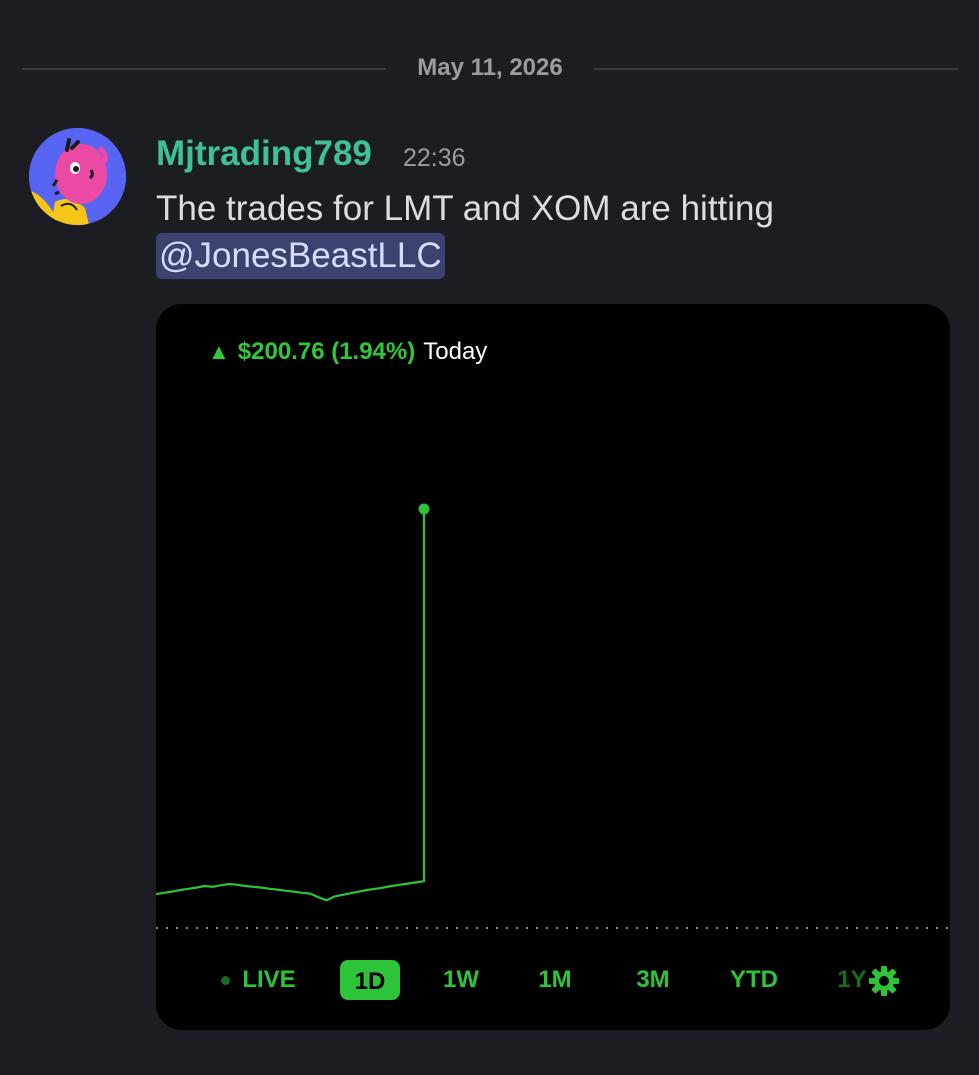 The width and height of the screenshot is (979, 1075). Describe the element at coordinates (754, 980) in the screenshot. I see `range-ytd: YTD` at that location.